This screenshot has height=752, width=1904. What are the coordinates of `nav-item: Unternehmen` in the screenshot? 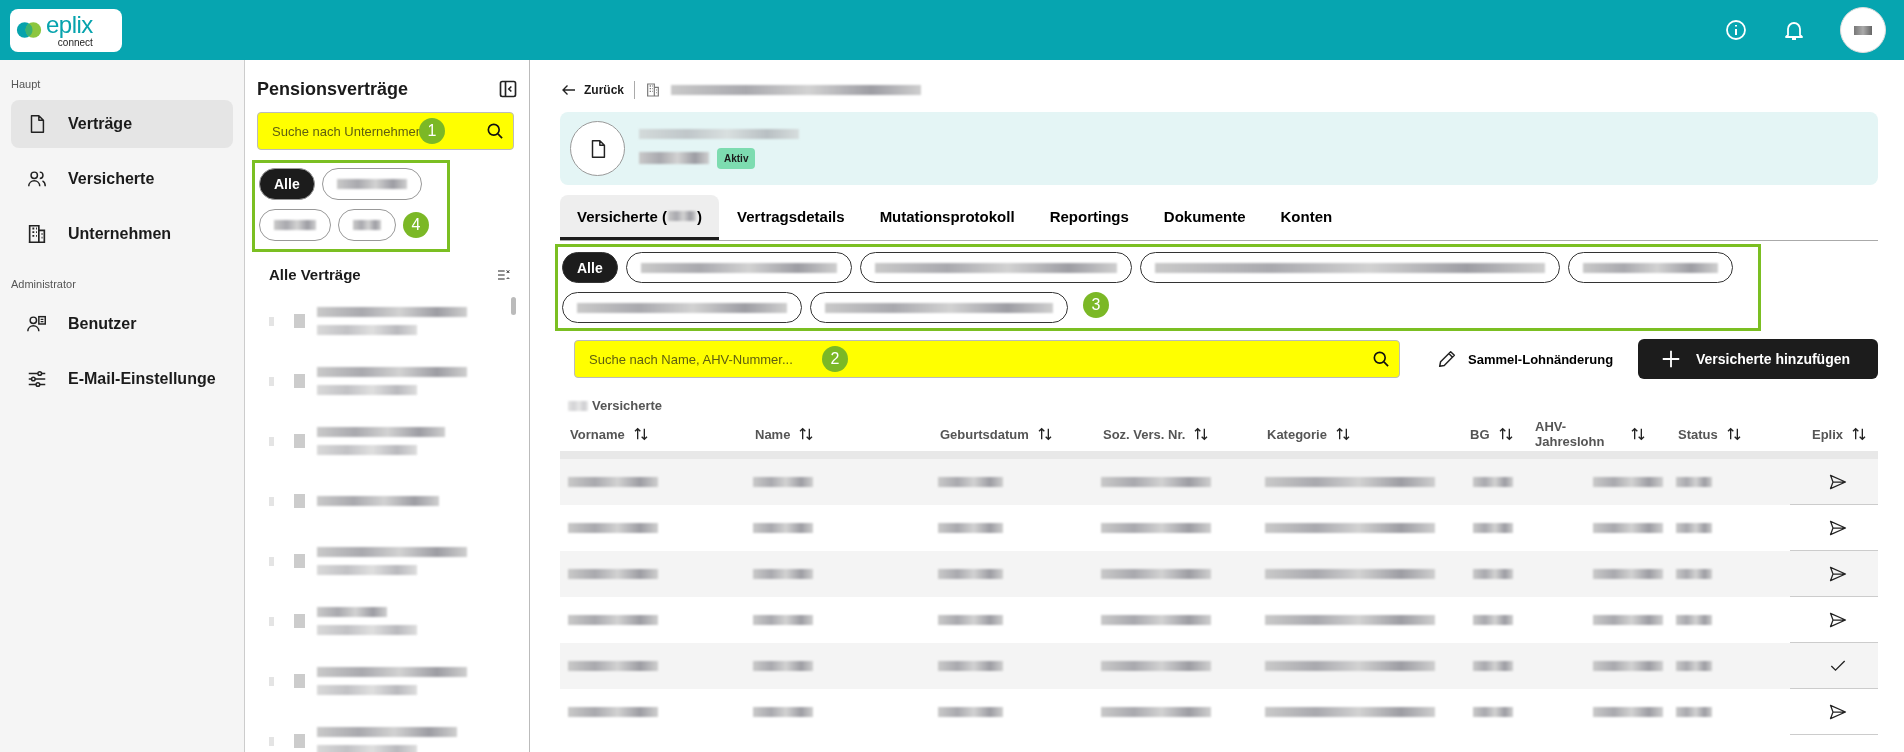 It's located at (122, 234).